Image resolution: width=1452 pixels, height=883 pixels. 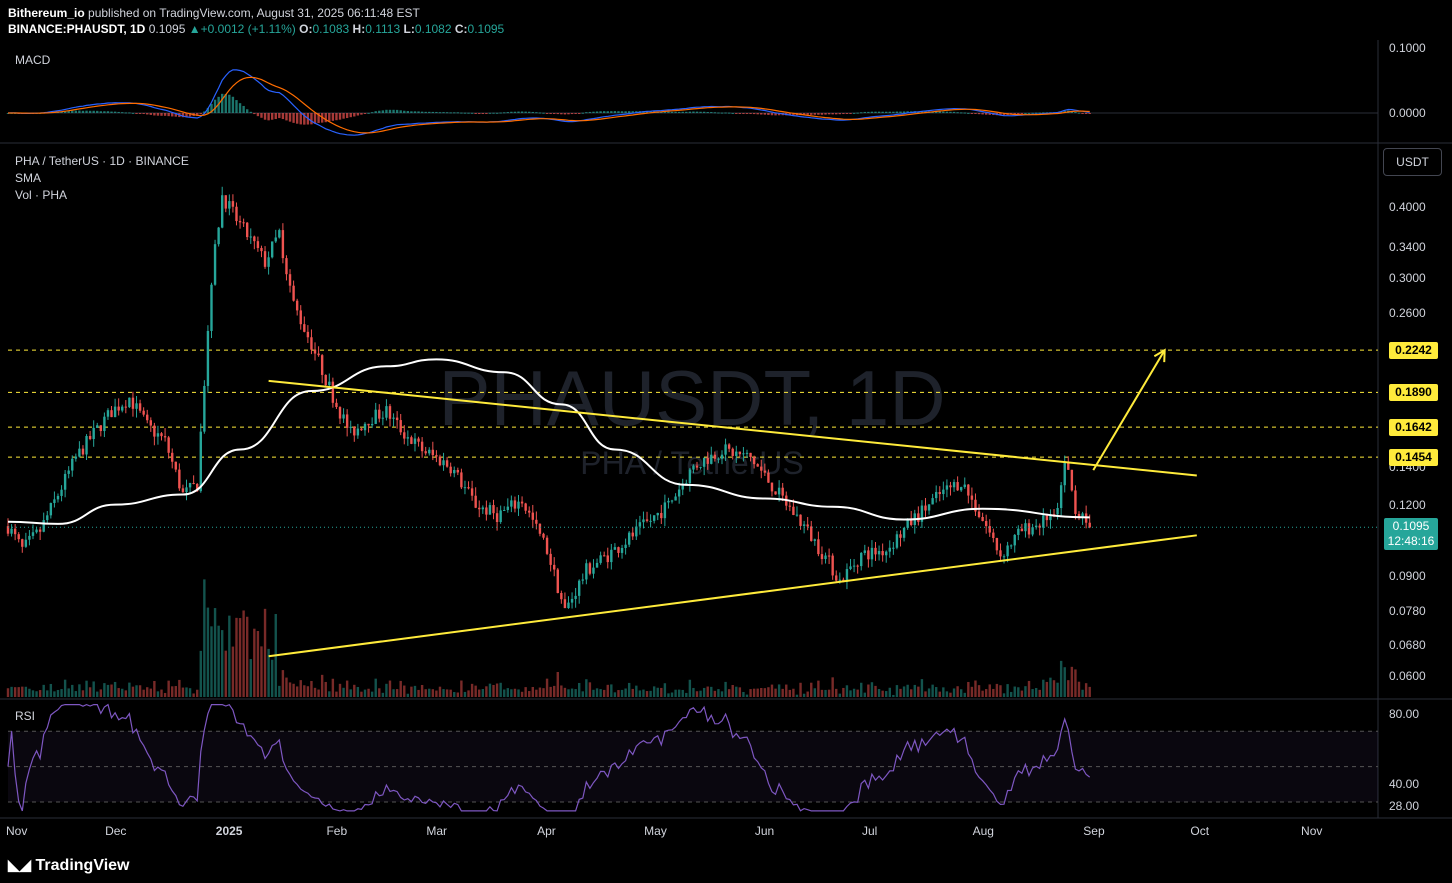 What do you see at coordinates (32, 60) in the screenshot?
I see `macd-legend: MACD` at bounding box center [32, 60].